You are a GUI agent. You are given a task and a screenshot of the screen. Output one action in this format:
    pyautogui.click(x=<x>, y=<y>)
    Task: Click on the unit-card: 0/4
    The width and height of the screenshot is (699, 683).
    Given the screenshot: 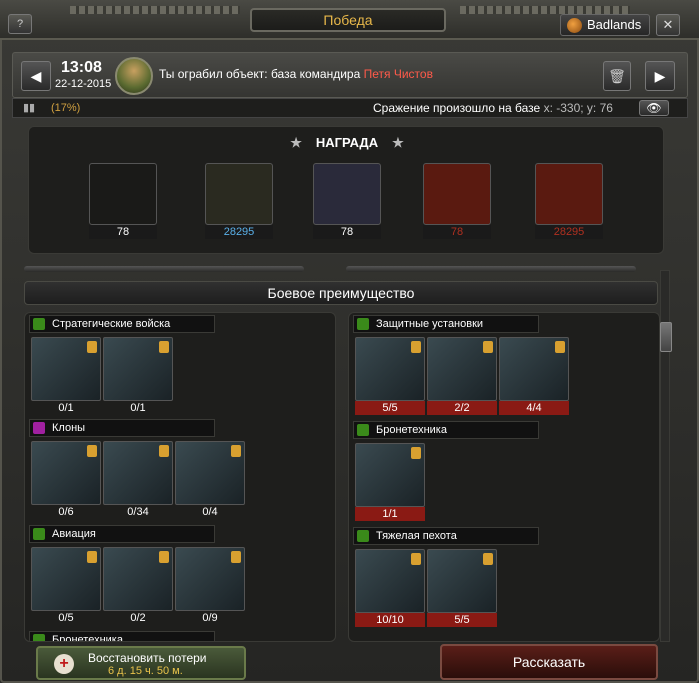 What is the action you would take?
    pyautogui.click(x=210, y=481)
    